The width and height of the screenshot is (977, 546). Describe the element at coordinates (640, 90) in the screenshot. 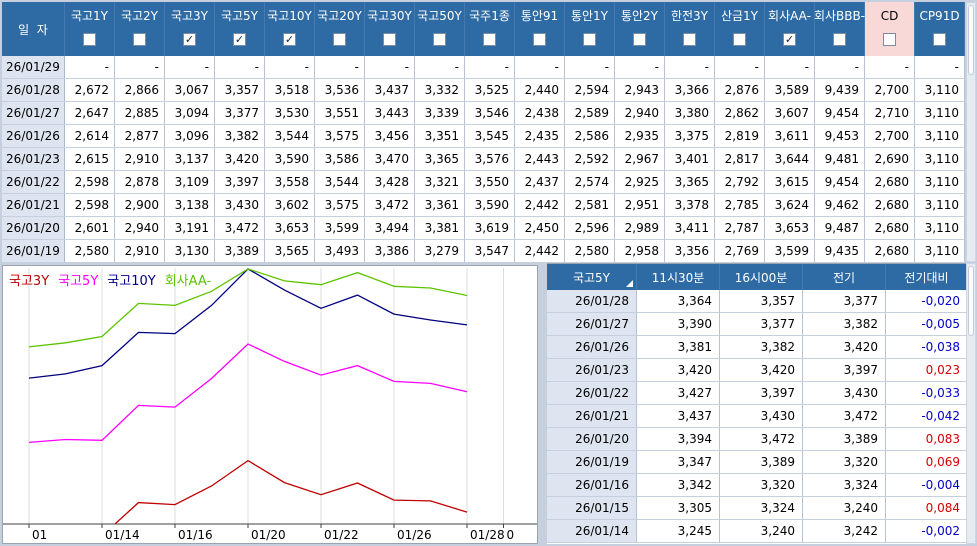

I see `table-cell: 2,943` at that location.